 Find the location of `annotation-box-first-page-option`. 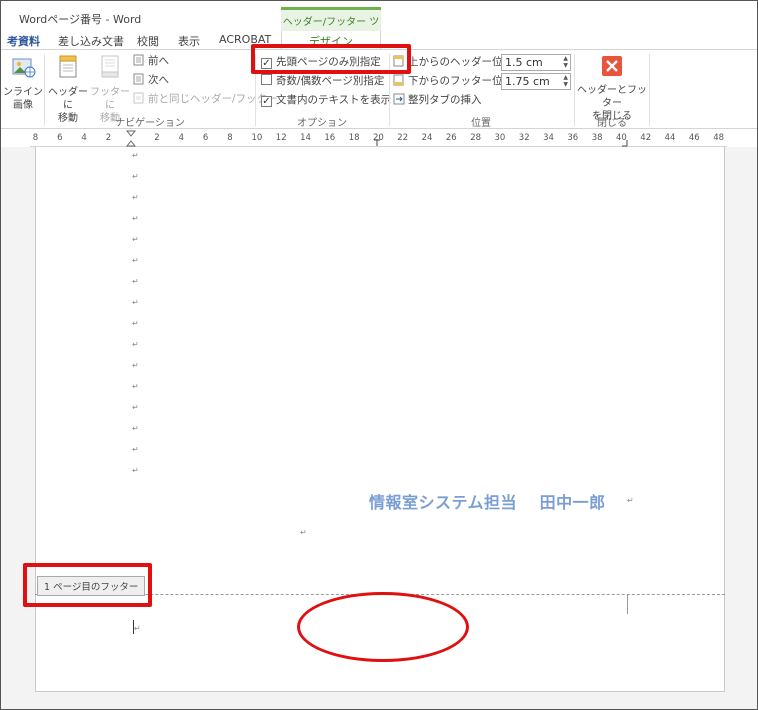

annotation-box-first-page-option is located at coordinates (331, 59).